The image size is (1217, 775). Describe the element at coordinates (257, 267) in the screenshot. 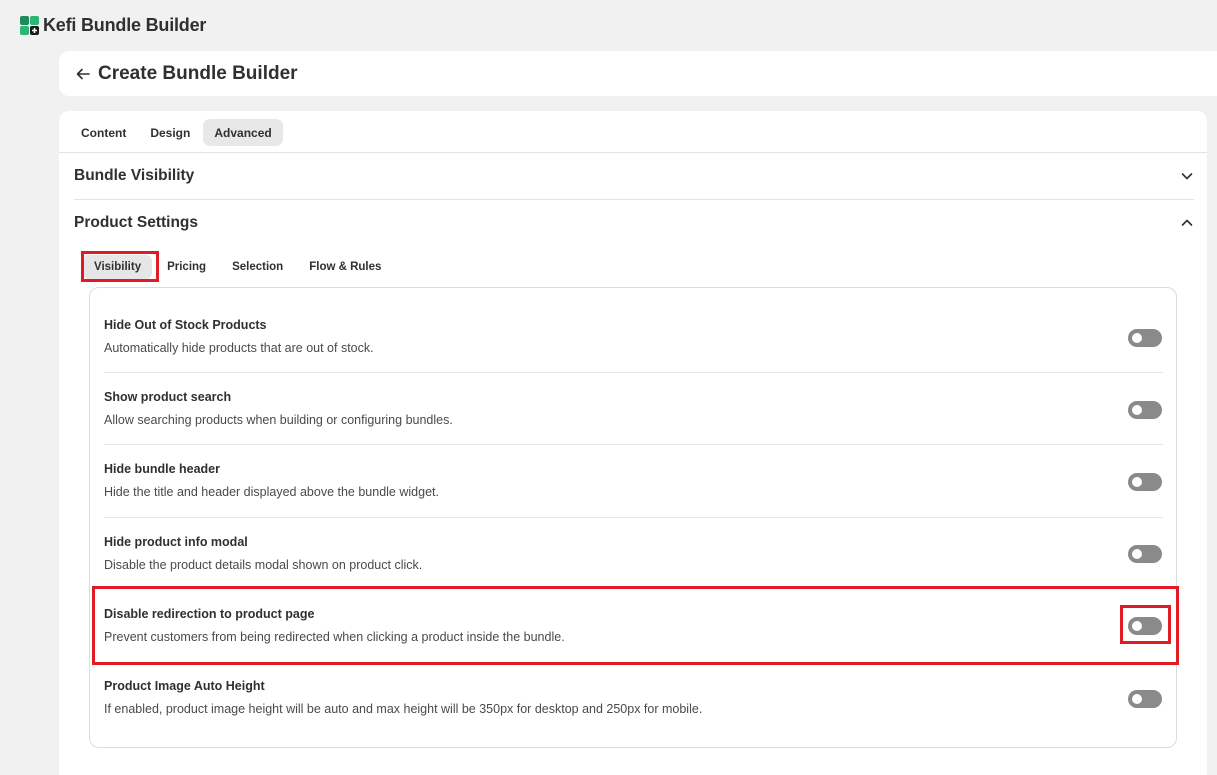

I see `subtab-selection: Selection` at that location.